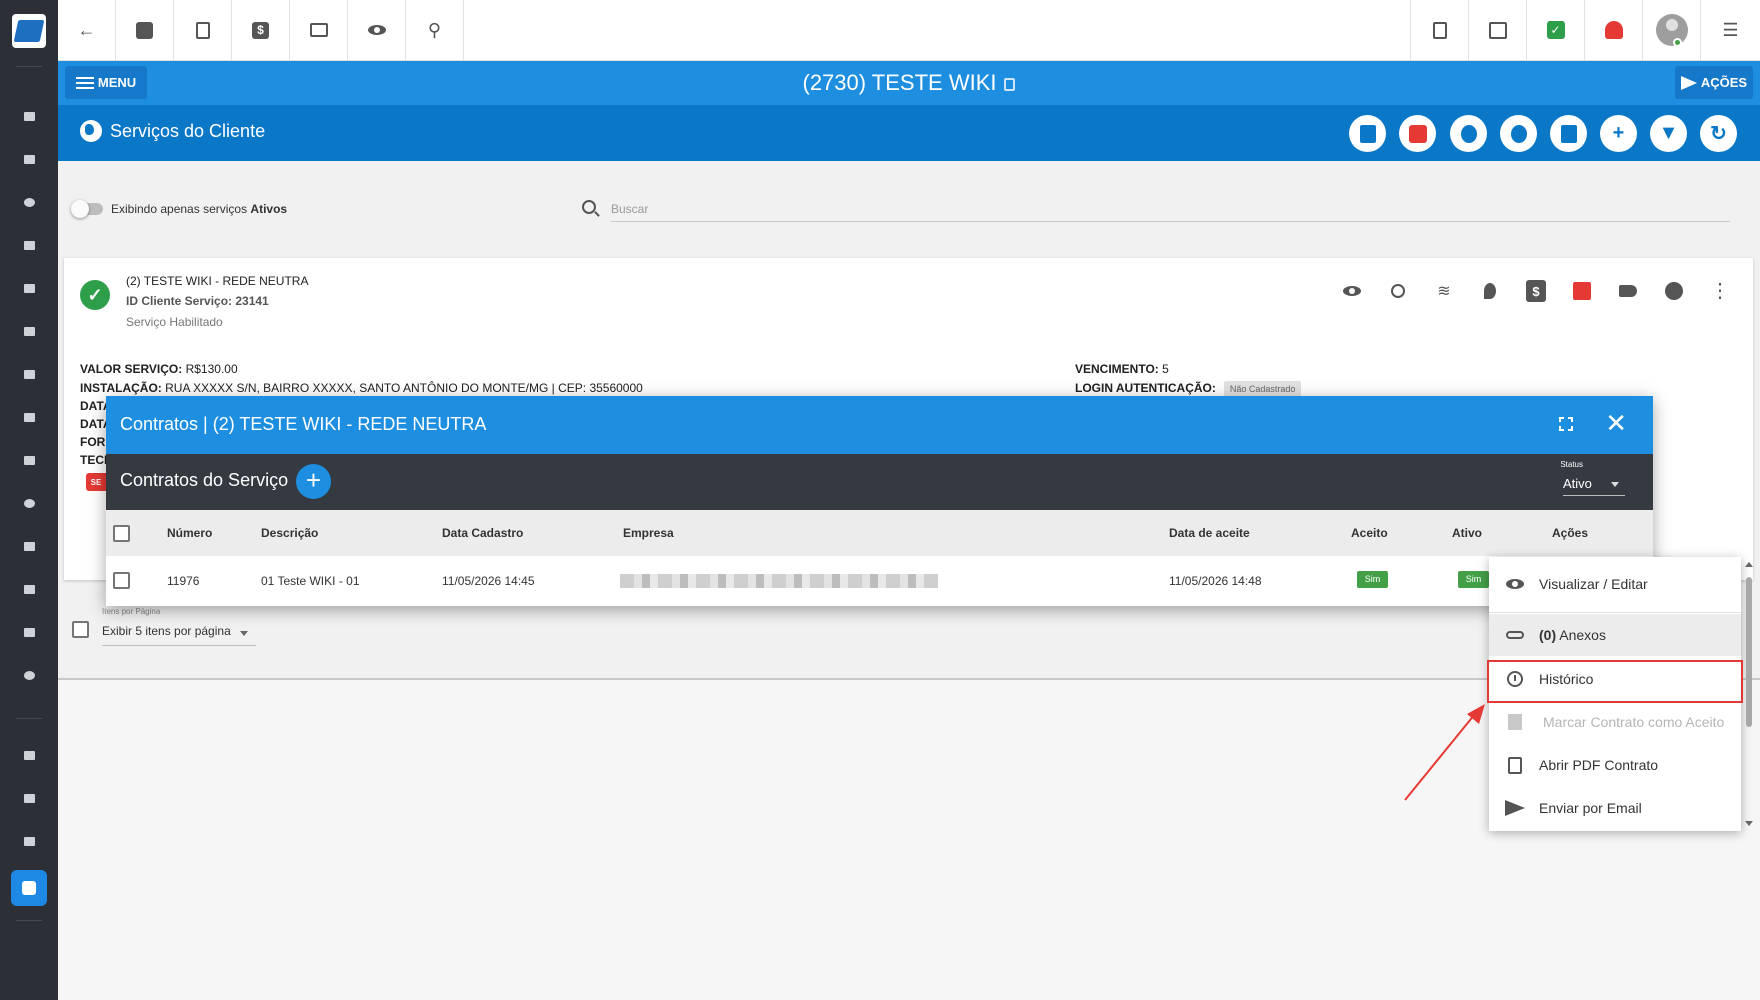 The width and height of the screenshot is (1760, 1000). What do you see at coordinates (482, 533) in the screenshot?
I see `column-data-cadastro: Data Cadastro` at bounding box center [482, 533].